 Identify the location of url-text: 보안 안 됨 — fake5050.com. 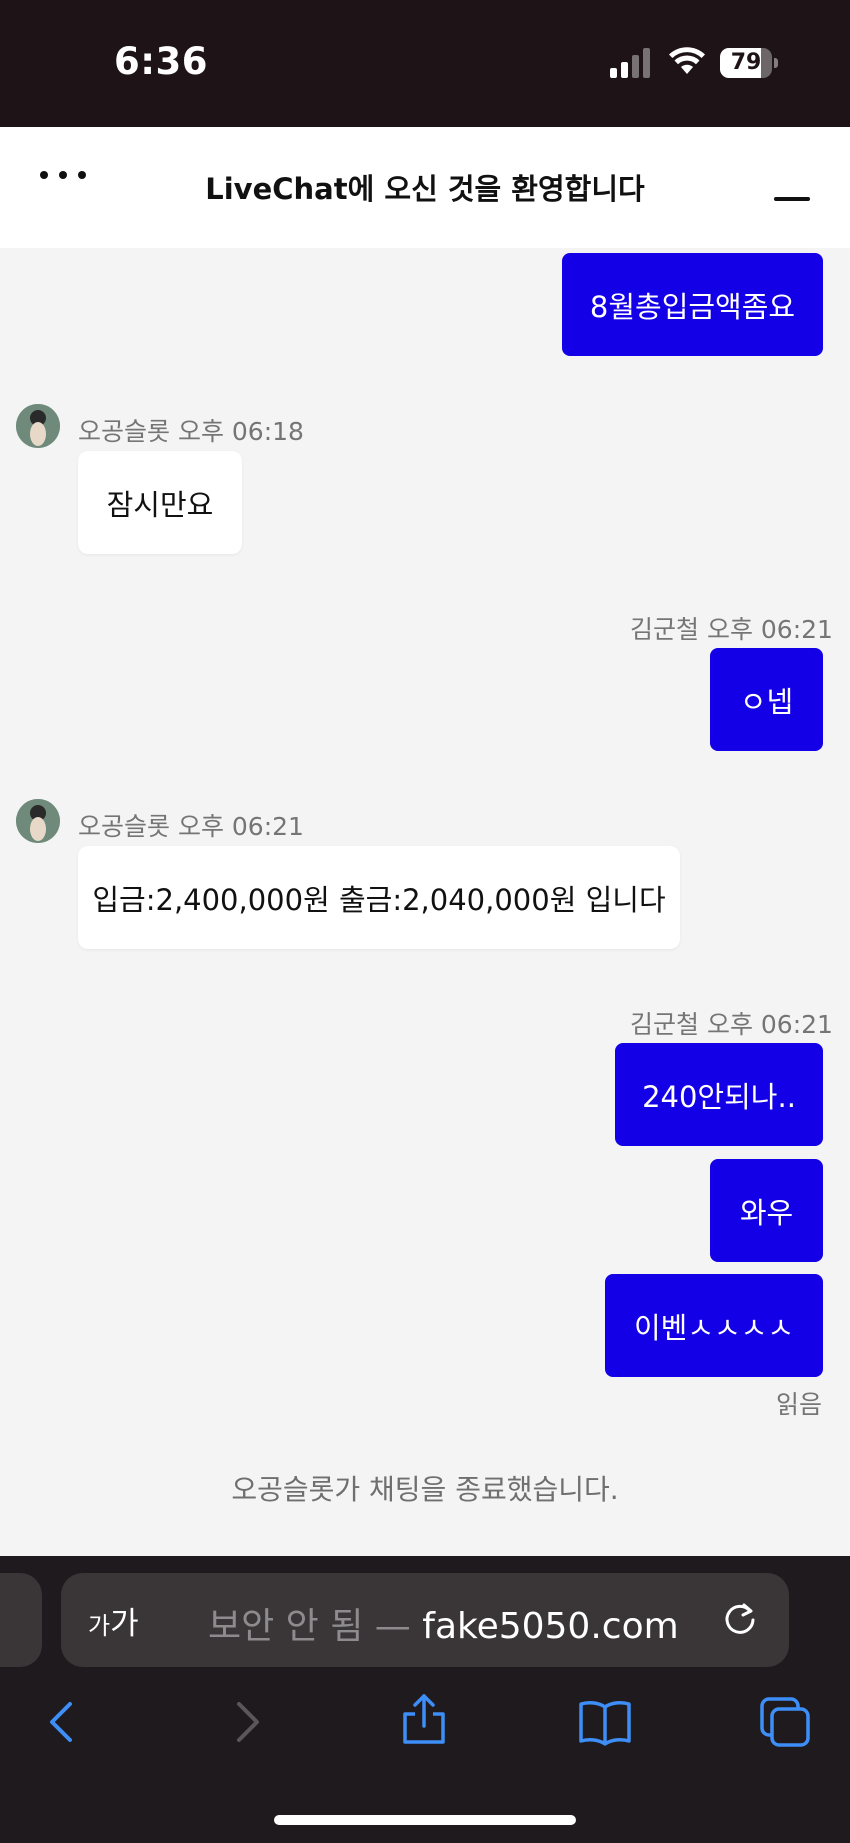
(443, 1623).